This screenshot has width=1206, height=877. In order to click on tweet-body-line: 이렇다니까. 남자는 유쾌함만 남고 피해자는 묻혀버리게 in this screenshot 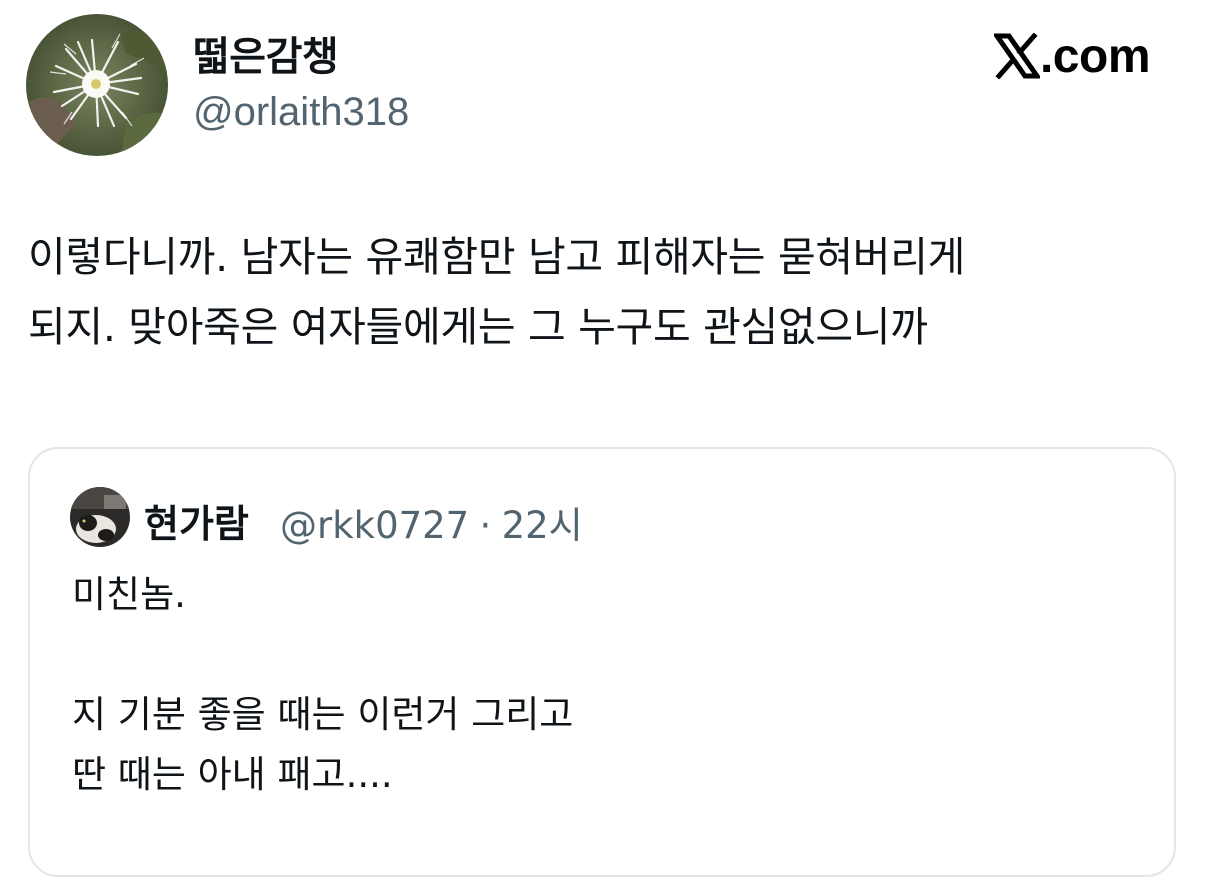, I will do `click(497, 257)`.